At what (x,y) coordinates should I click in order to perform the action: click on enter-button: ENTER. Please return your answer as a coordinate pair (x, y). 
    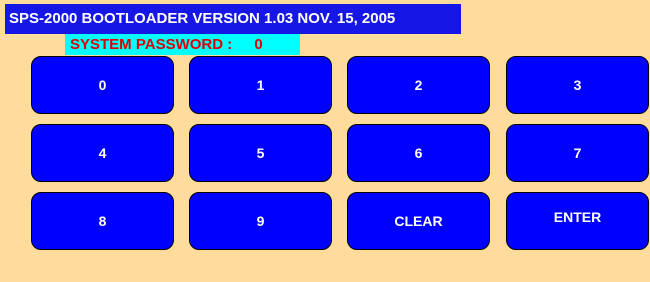
    Looking at the image, I should click on (577, 221).